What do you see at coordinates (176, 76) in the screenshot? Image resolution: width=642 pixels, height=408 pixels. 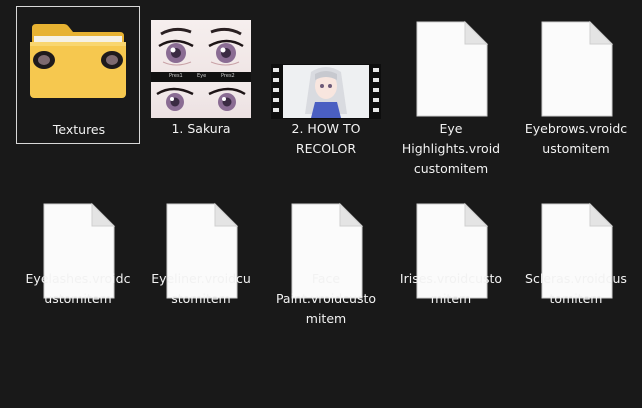 I see `caption-text: Pres1` at bounding box center [176, 76].